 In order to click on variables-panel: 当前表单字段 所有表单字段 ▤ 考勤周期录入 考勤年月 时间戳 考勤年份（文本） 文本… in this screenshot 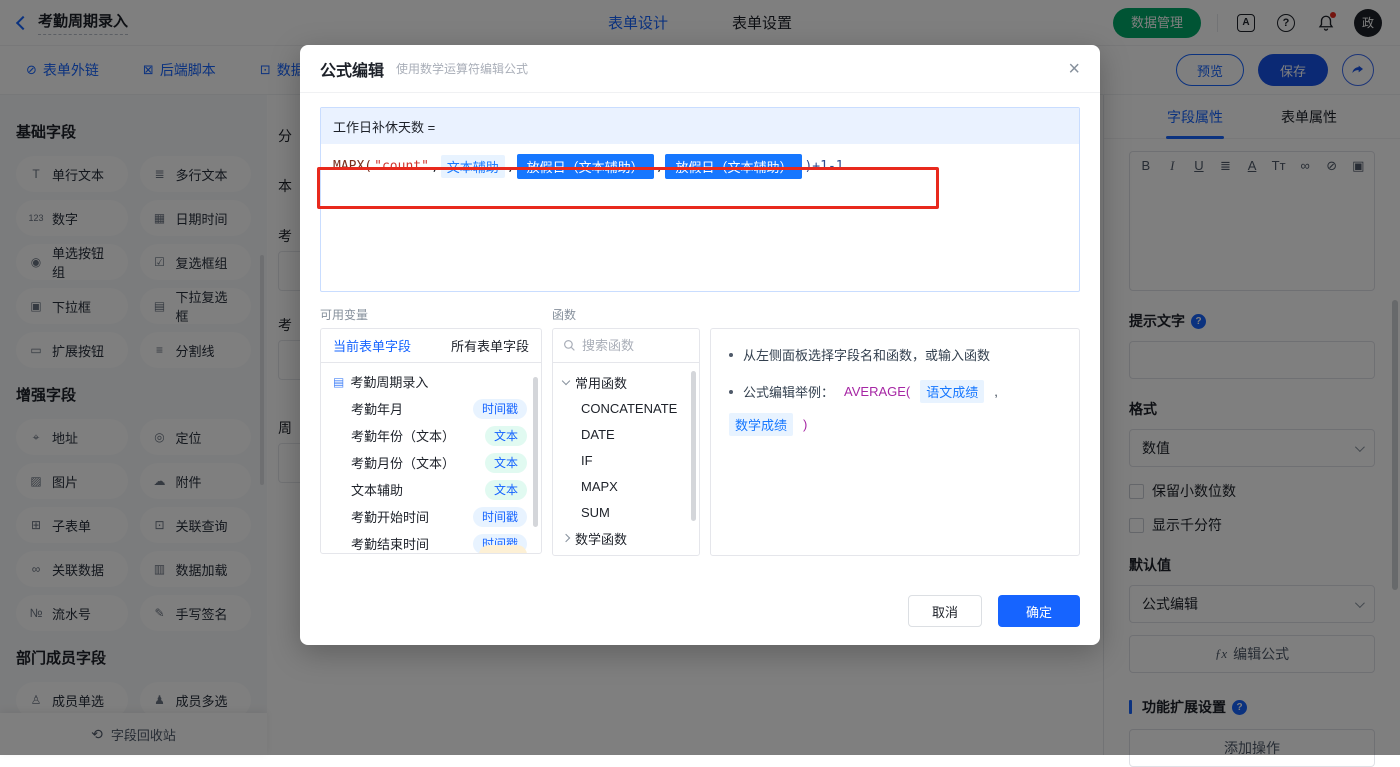, I will do `click(431, 441)`.